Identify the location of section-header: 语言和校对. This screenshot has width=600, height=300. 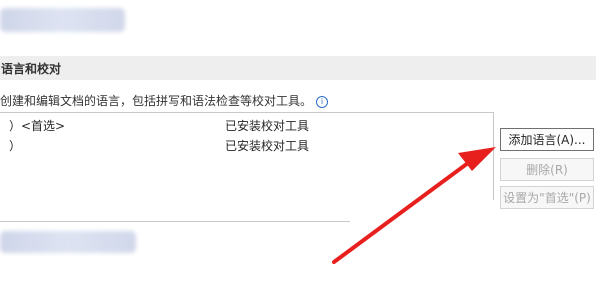
(298, 68).